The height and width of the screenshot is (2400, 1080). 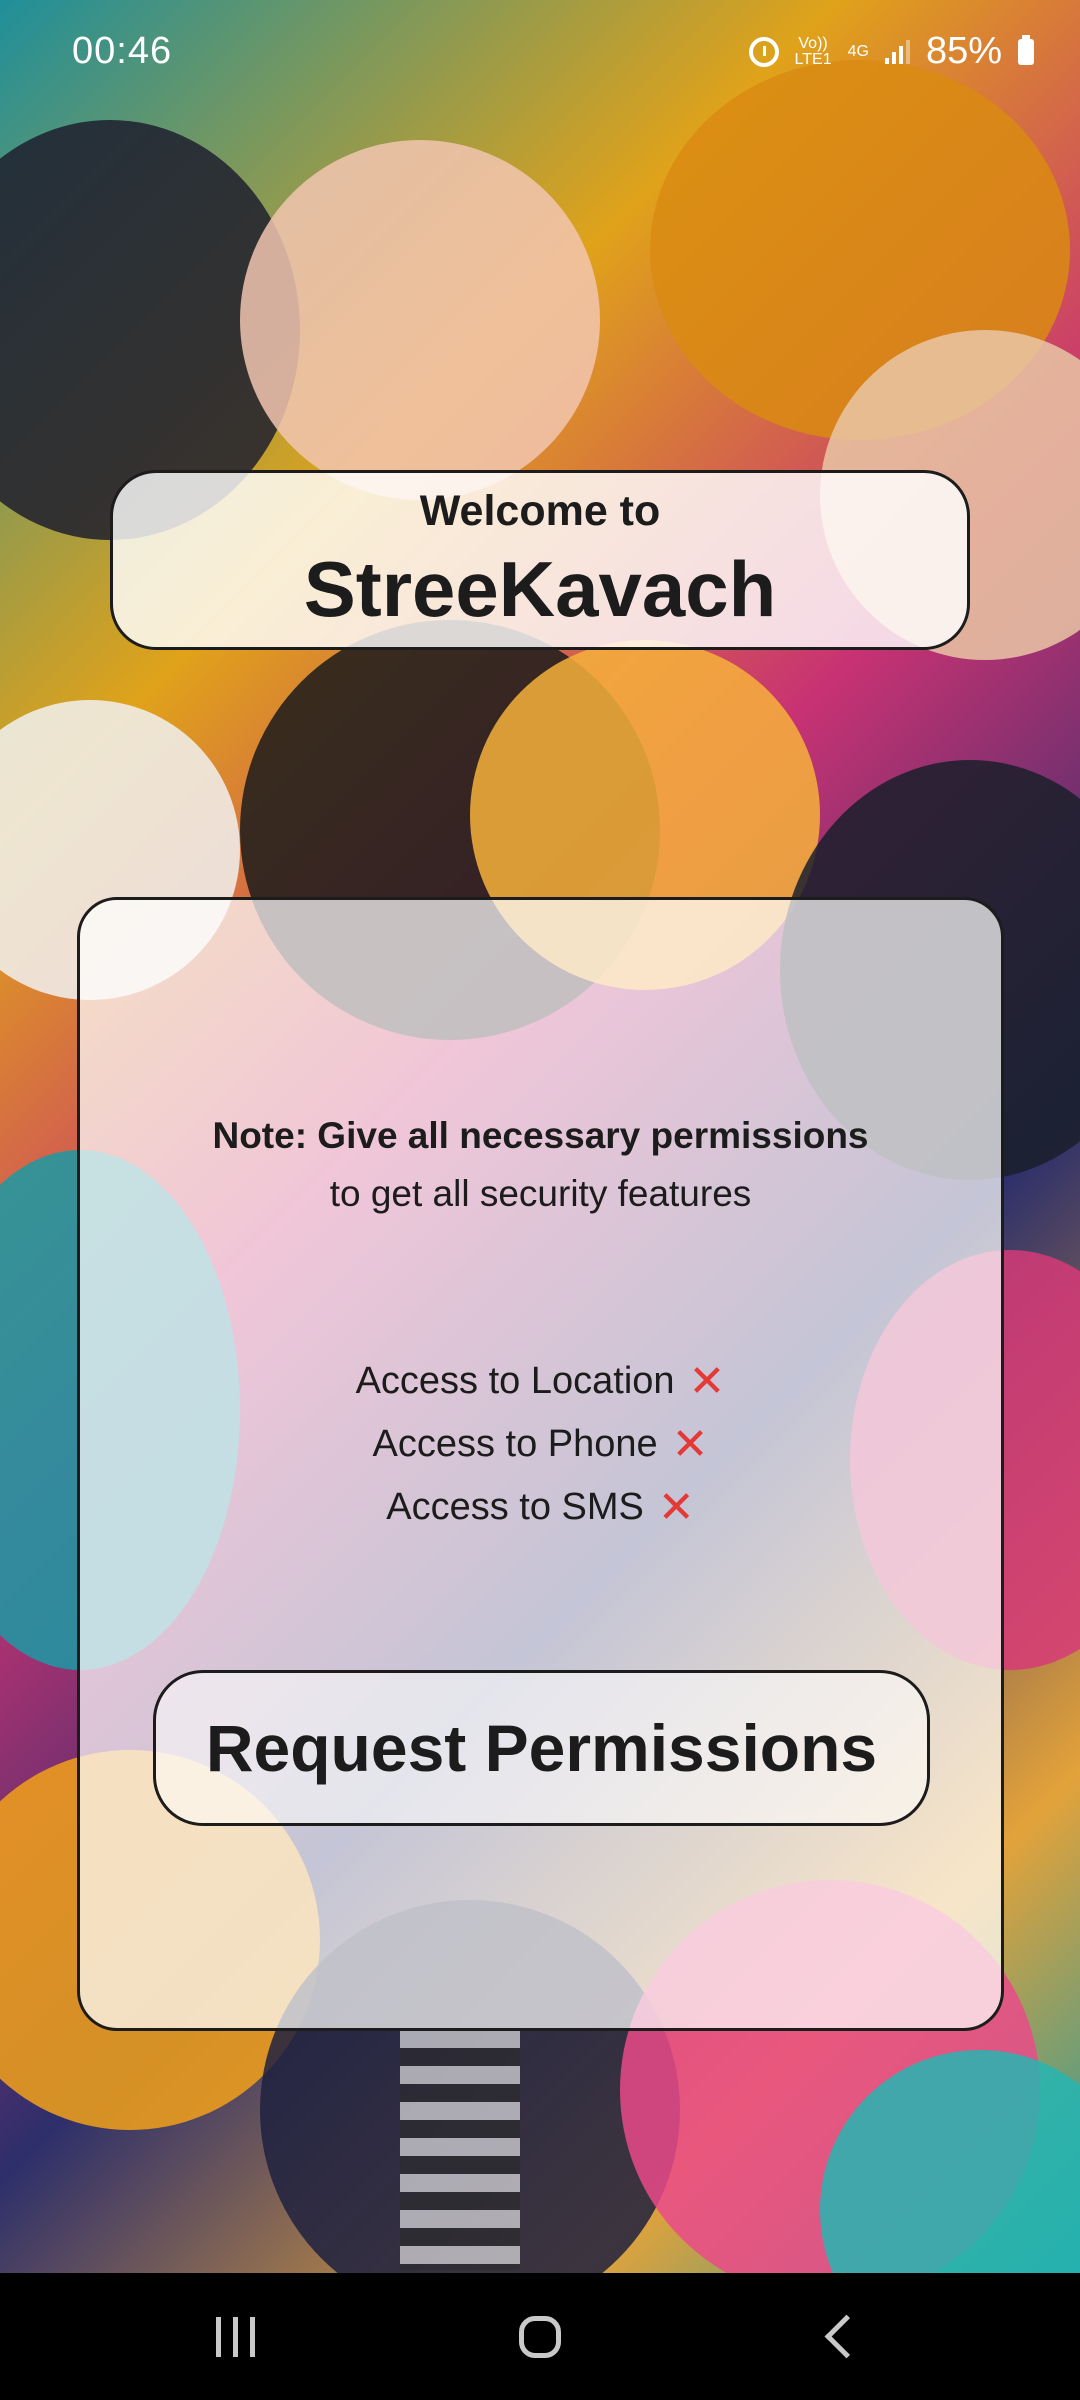 What do you see at coordinates (540, 511) in the screenshot?
I see `welcome-text: Welcome to` at bounding box center [540, 511].